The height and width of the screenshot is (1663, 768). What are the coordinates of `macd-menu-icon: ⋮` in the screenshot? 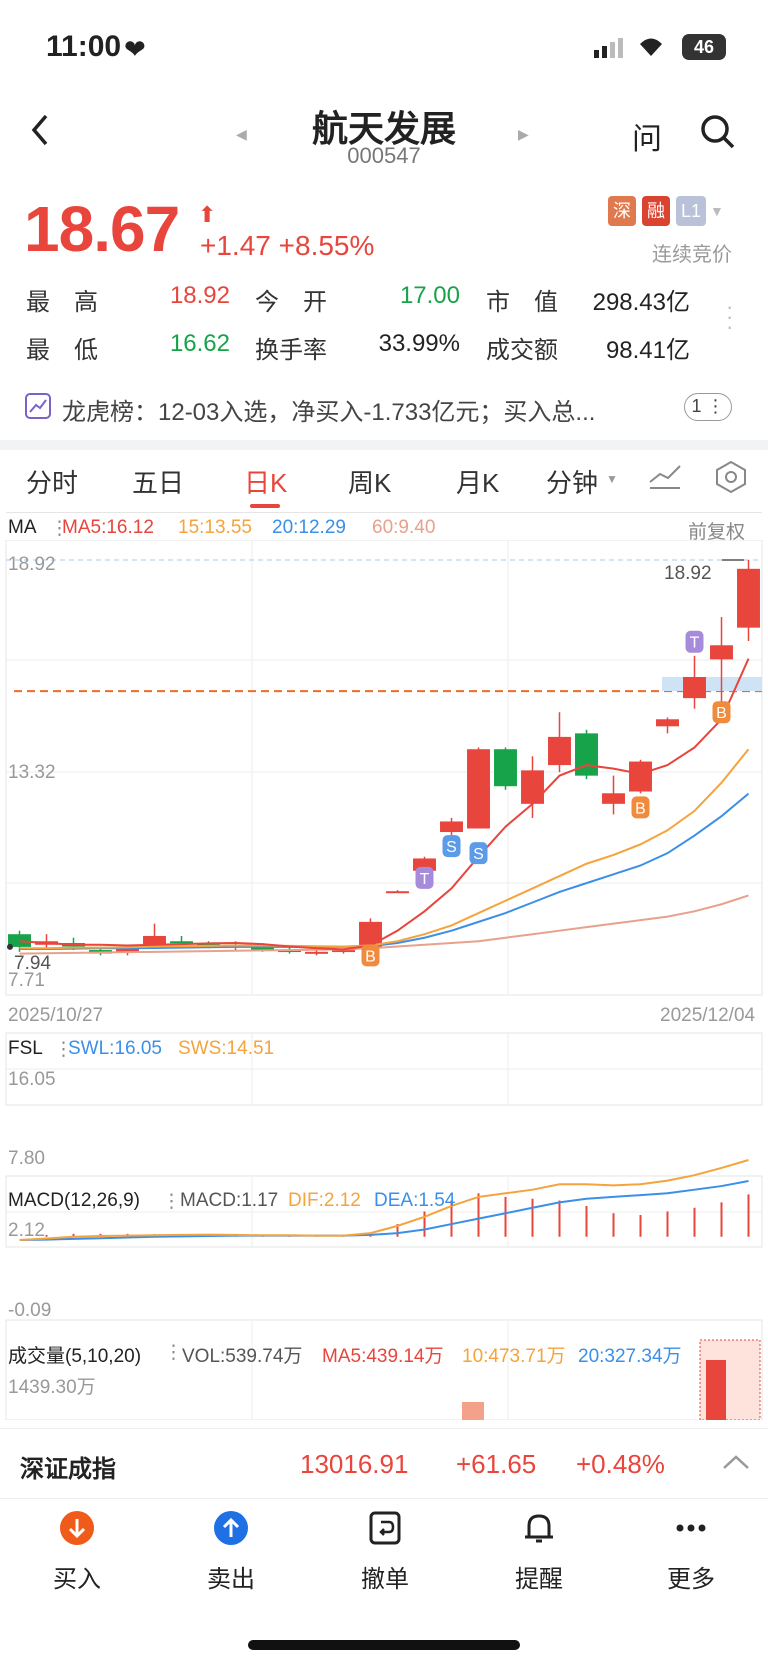 It's located at (171, 1201).